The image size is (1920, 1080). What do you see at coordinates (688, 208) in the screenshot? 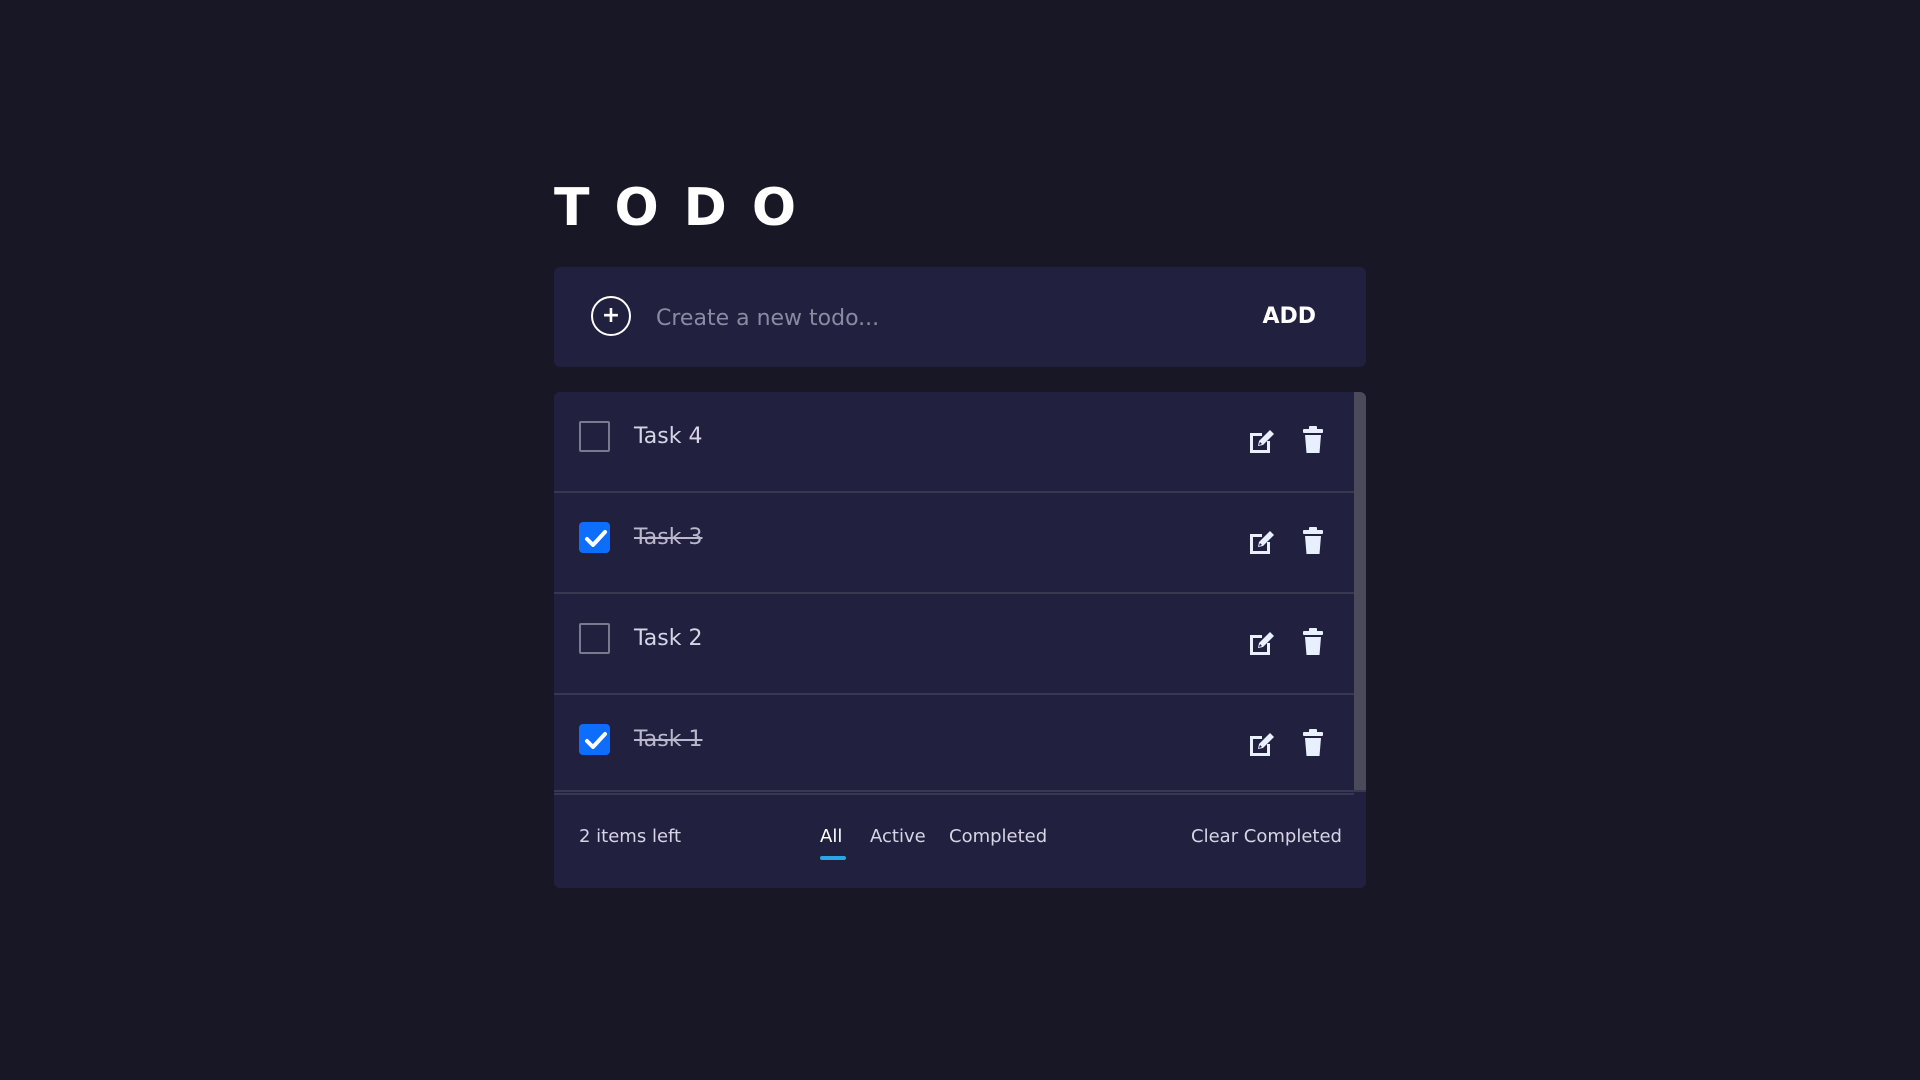
I see `page-title: TODO` at bounding box center [688, 208].